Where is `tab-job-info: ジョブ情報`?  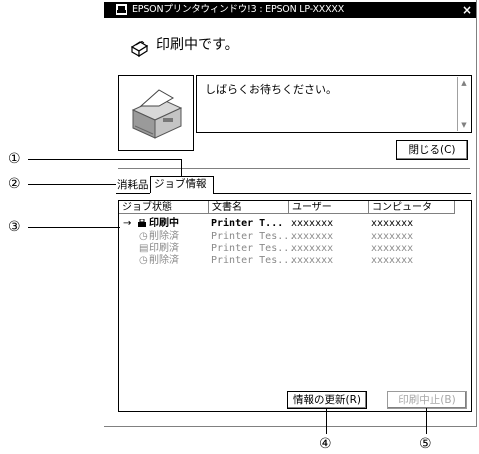
tab-job-info: ジョブ情報 is located at coordinates (180, 184).